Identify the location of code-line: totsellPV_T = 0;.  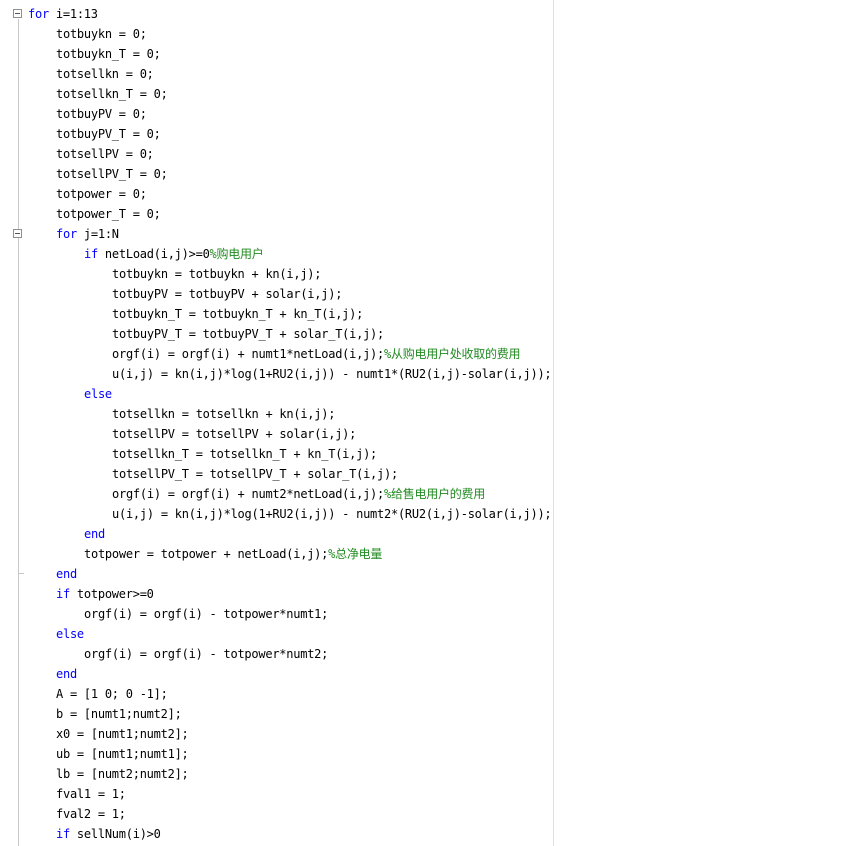
(112, 174).